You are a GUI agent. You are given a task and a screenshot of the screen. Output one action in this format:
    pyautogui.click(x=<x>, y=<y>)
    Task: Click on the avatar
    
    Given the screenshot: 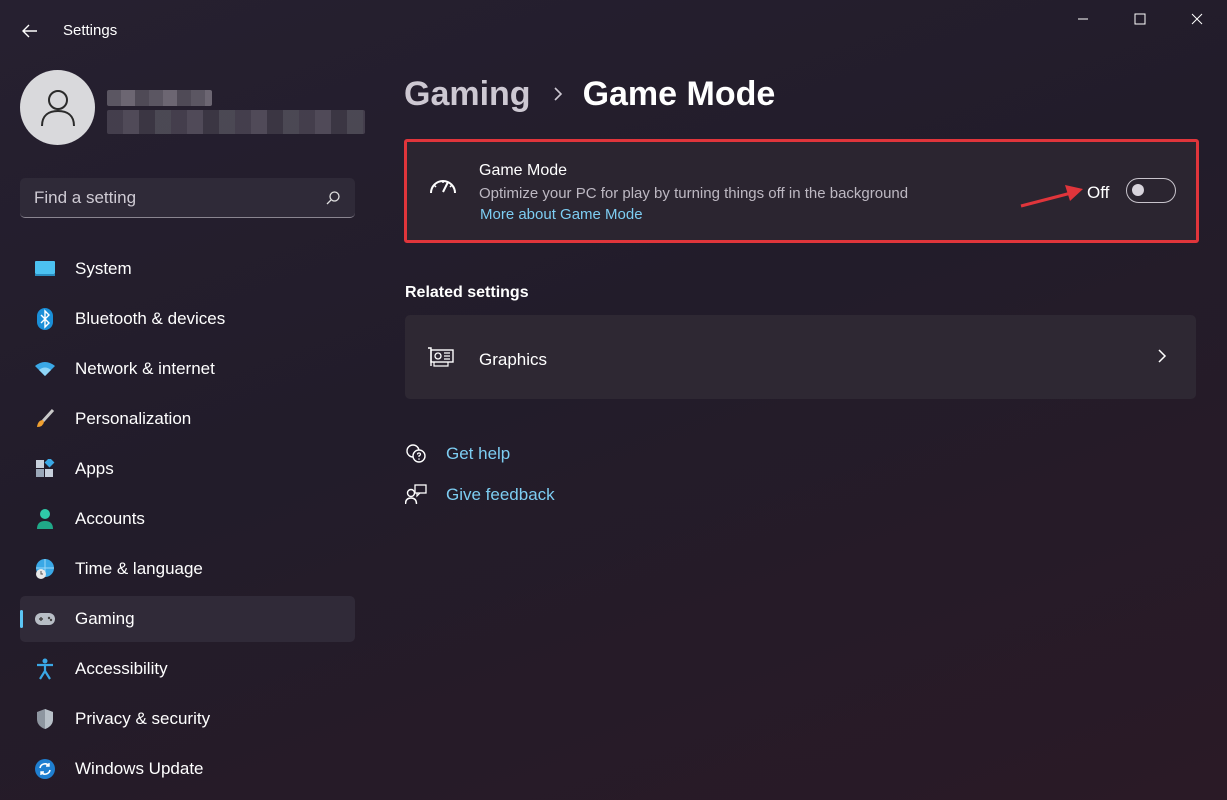 What is the action you would take?
    pyautogui.click(x=57, y=107)
    